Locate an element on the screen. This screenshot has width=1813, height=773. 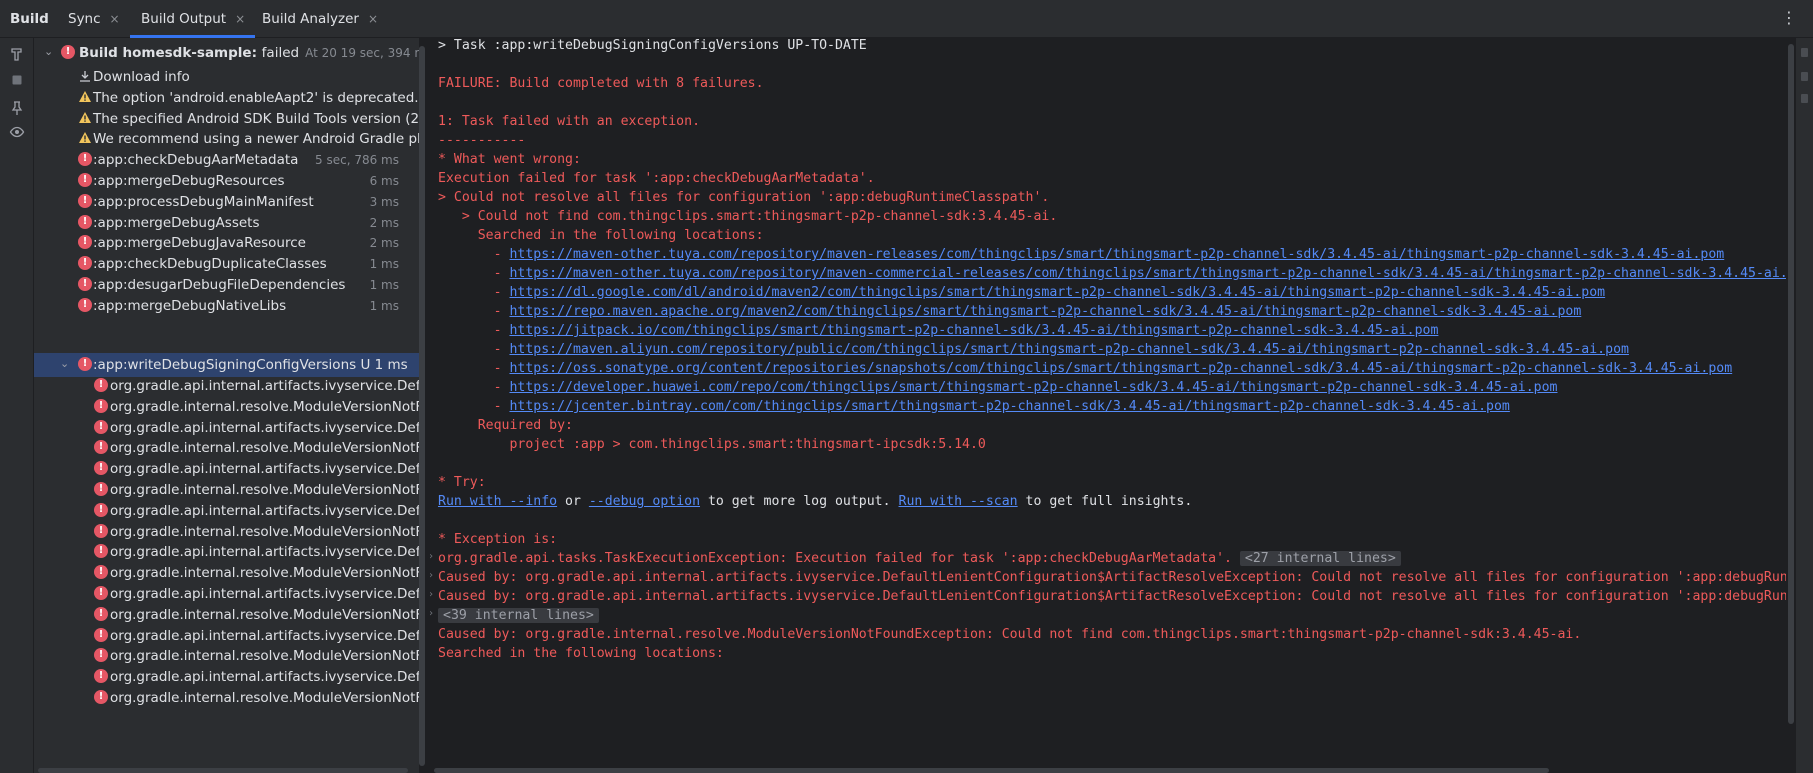
tab-build-output-label: Build Output is located at coordinates (184, 19).